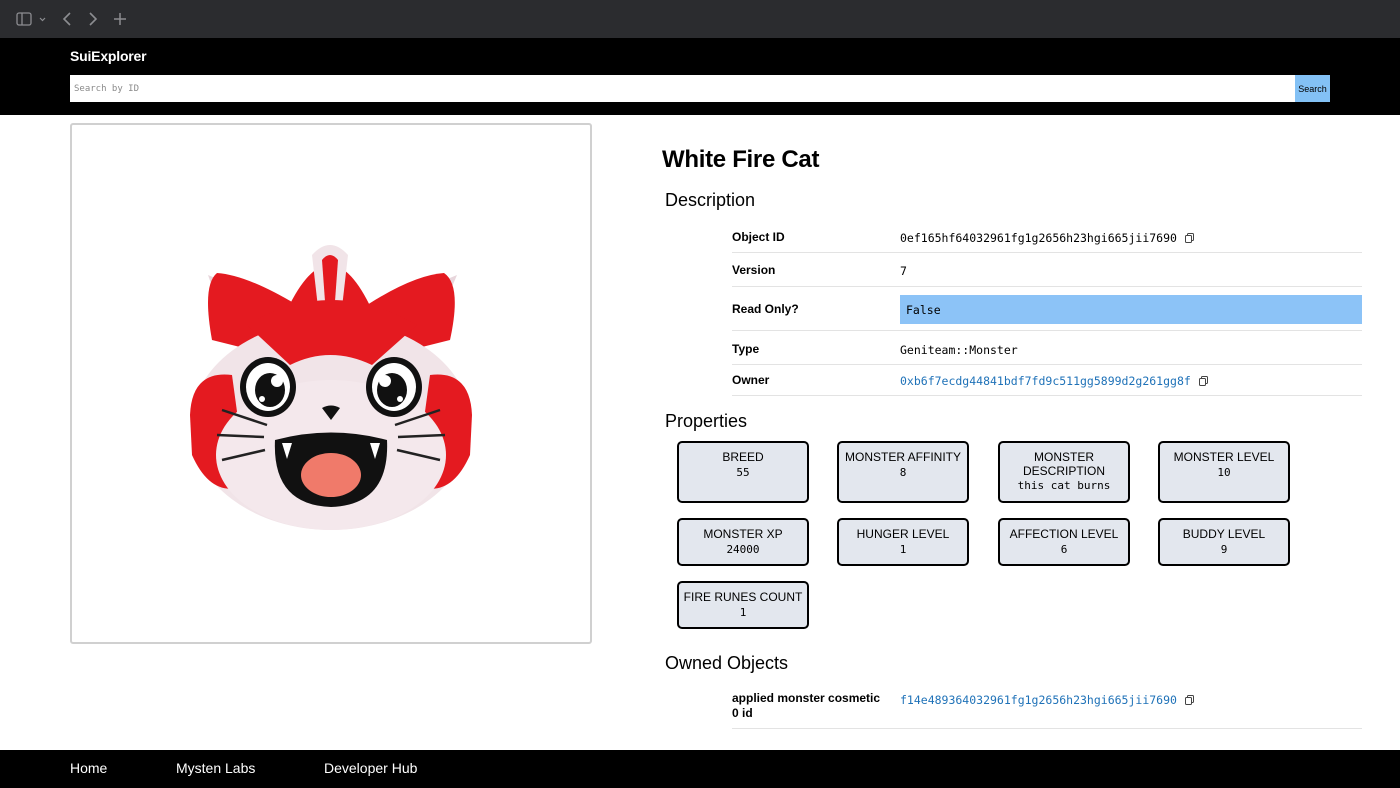  What do you see at coordinates (903, 271) in the screenshot?
I see `version-value: 7` at bounding box center [903, 271].